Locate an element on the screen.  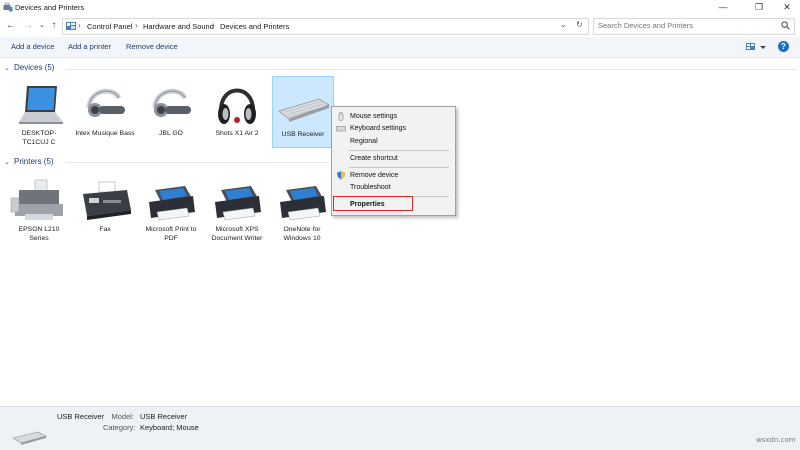
device-label: DESKTOP-TC1CUJ C is located at coordinates (39, 138).